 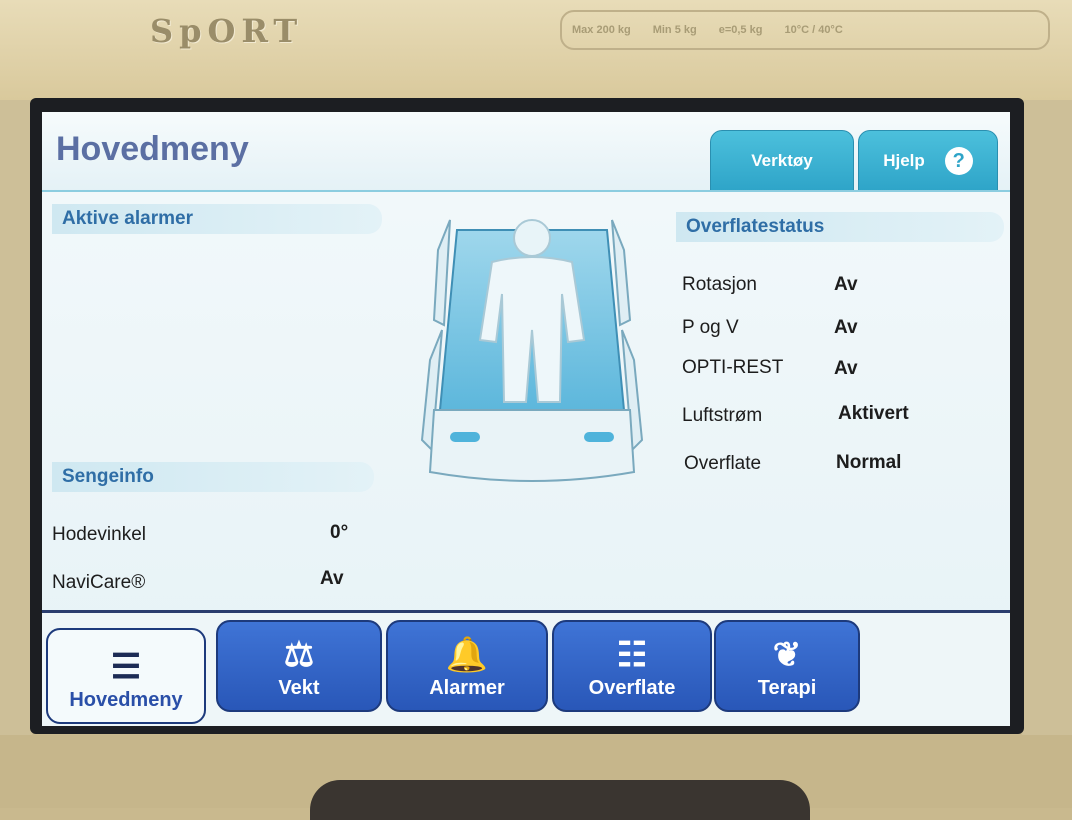 I want to click on device-bezel-right, so click(x=1047, y=420).